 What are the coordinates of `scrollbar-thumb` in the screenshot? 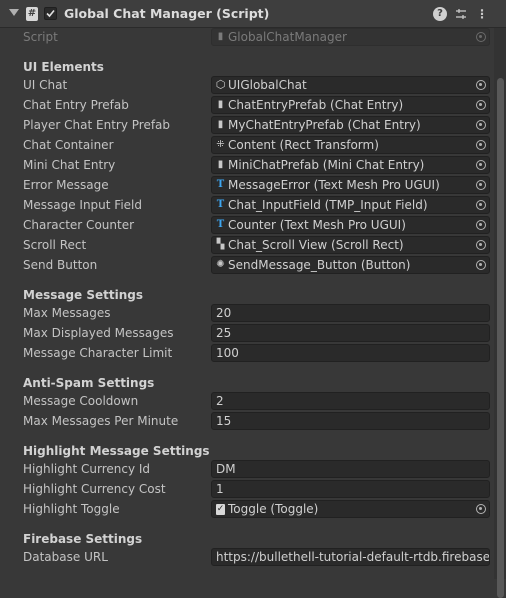 It's located at (500, 338).